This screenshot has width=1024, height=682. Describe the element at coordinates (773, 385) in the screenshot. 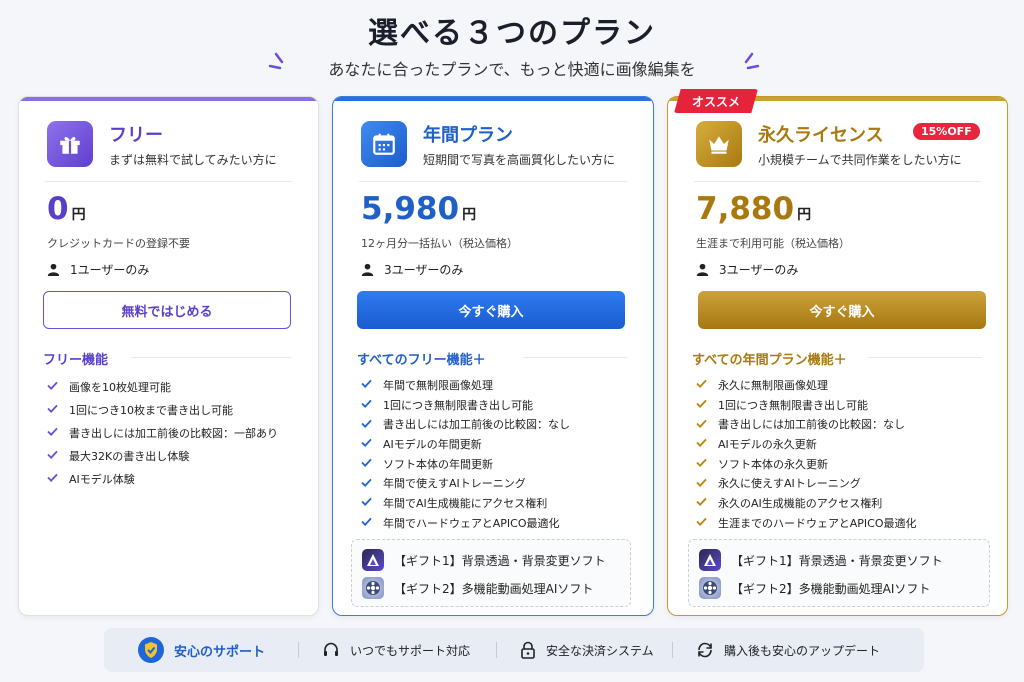

I see `feature-text: 永久に無制限画像処理` at that location.